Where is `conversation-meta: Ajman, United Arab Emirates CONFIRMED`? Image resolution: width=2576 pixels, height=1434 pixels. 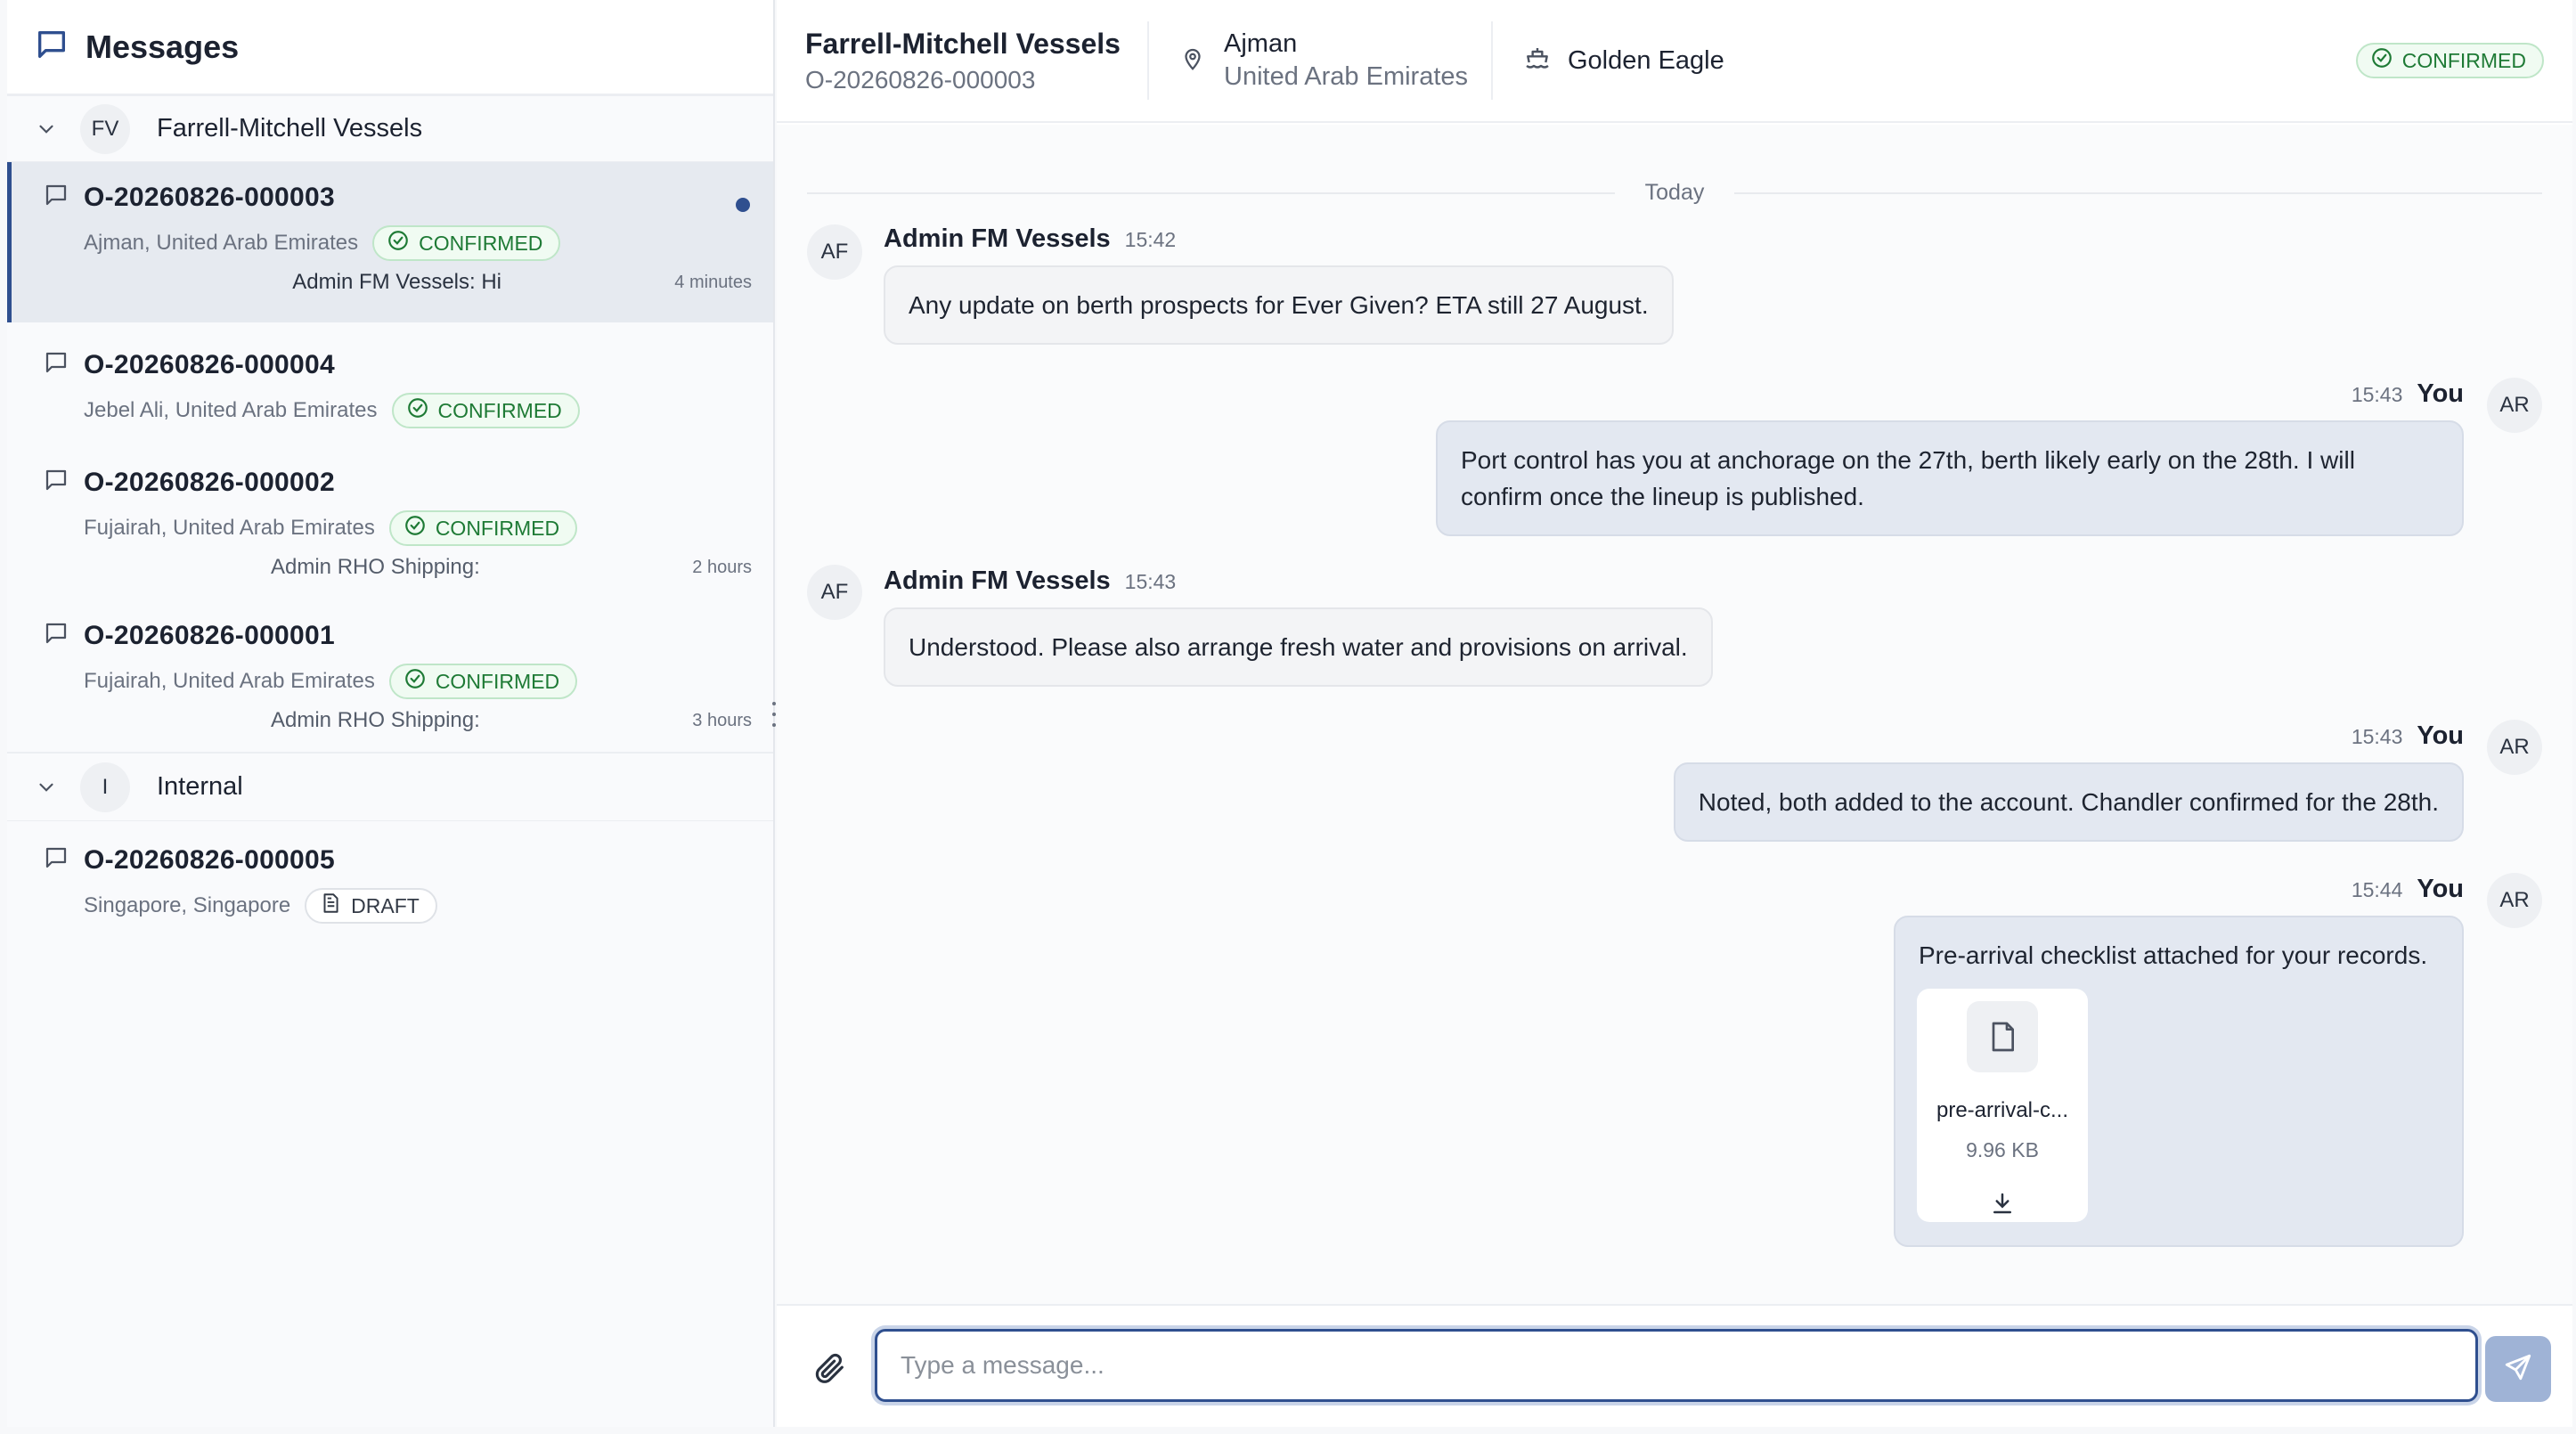 conversation-meta: Ajman, United Arab Emirates CONFIRMED is located at coordinates (418, 243).